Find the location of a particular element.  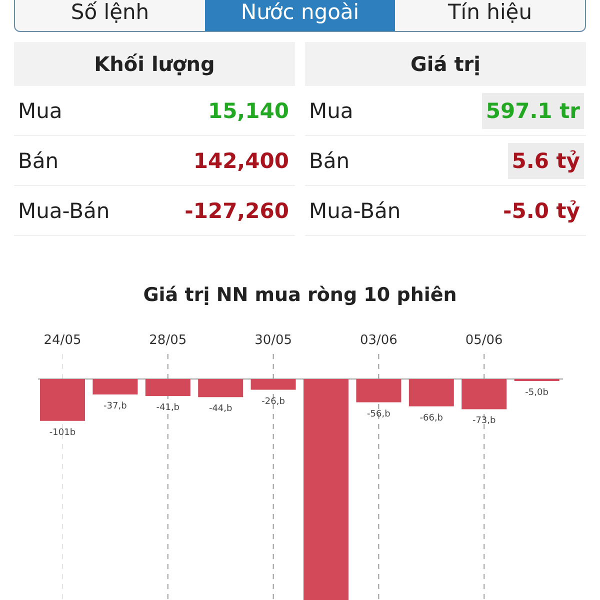

bar-value-label: -5,0b is located at coordinates (536, 393).